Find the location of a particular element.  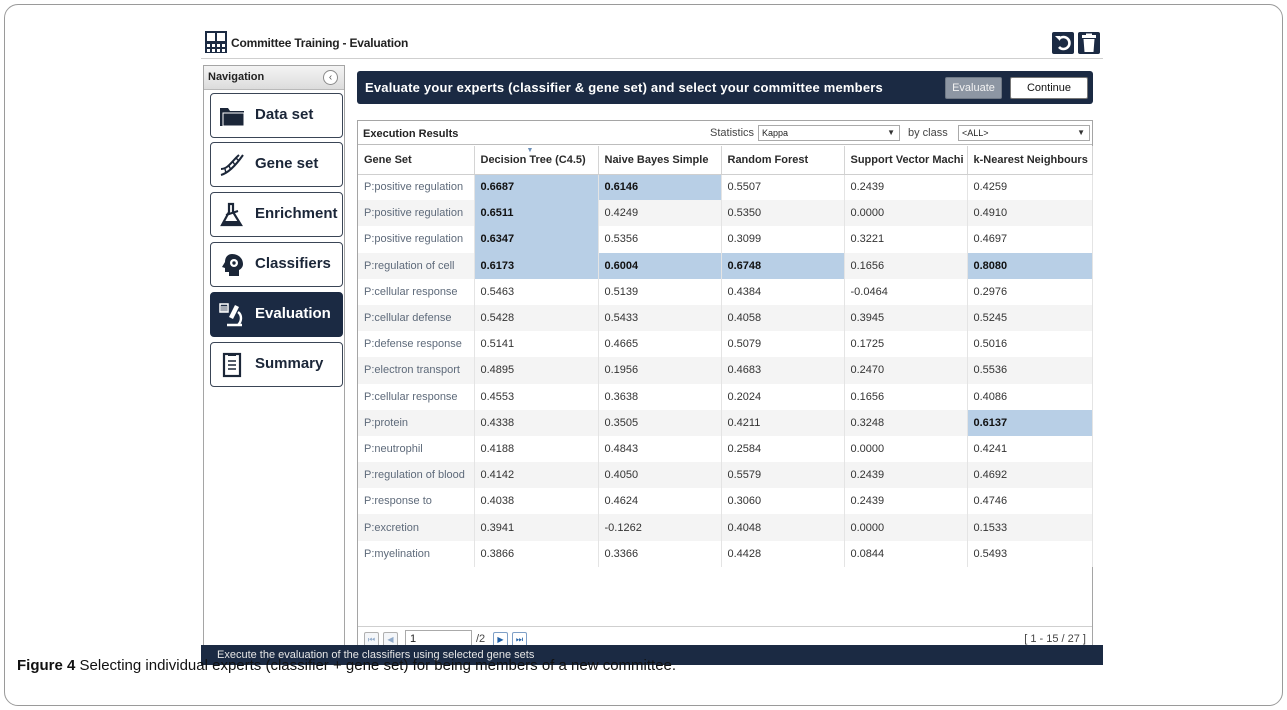

score-cell: 0.4843 is located at coordinates (660, 449).